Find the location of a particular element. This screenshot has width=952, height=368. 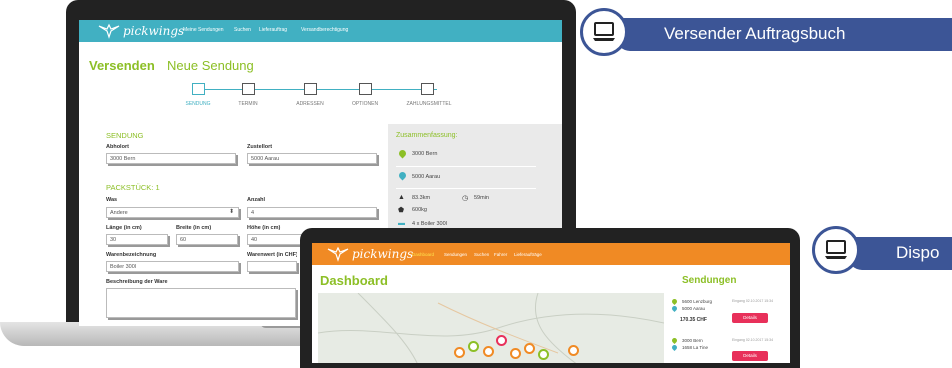

nav-meine-sendungen: Meine Sendungen is located at coordinates (203, 30).